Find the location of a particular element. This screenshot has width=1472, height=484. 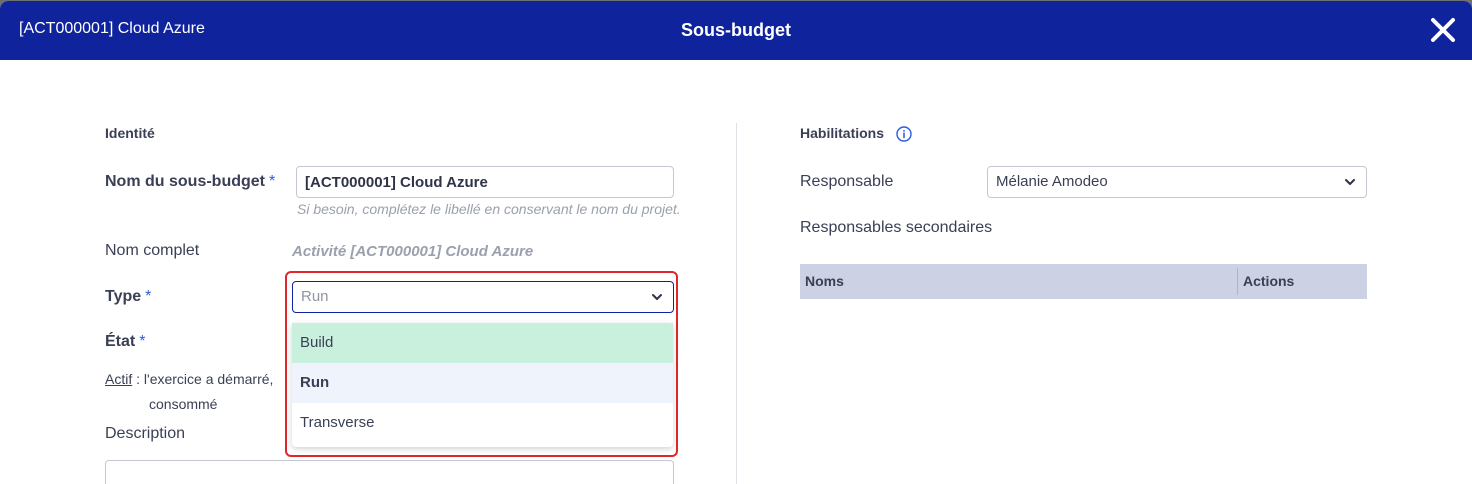

type-label-text: Type is located at coordinates (123, 296).